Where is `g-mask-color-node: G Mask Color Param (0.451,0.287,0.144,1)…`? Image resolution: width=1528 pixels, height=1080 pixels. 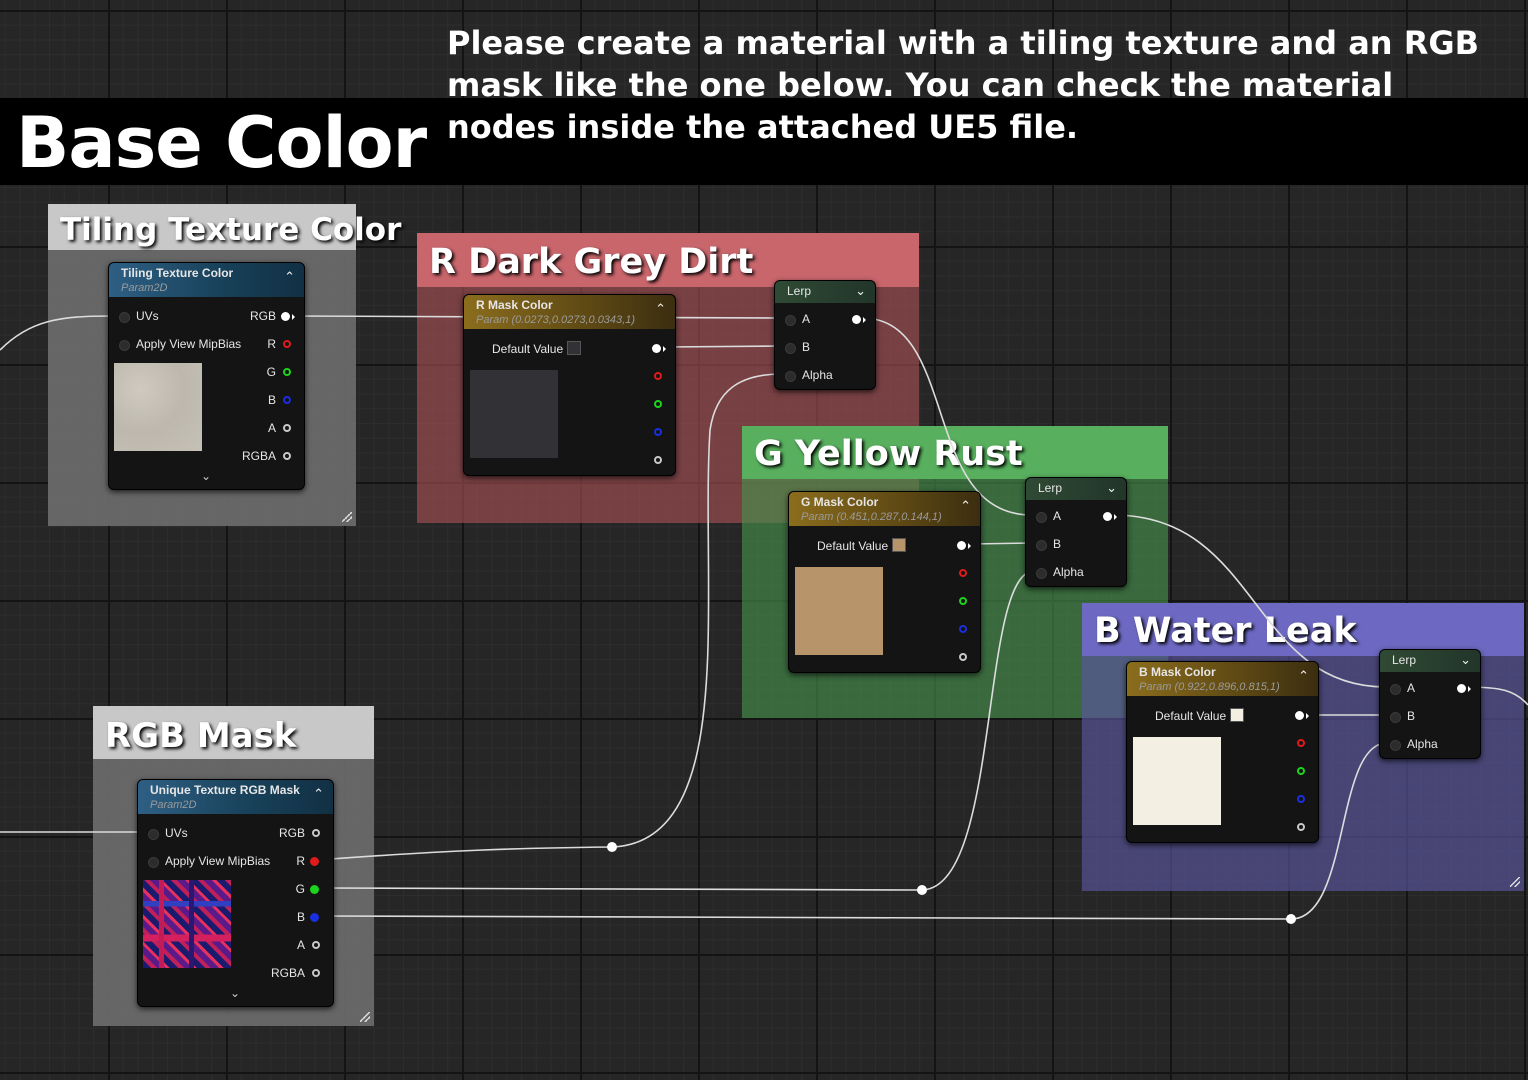
g-mask-color-node: G Mask Color Param (0.451,0.287,0.144,1)… is located at coordinates (884, 582).